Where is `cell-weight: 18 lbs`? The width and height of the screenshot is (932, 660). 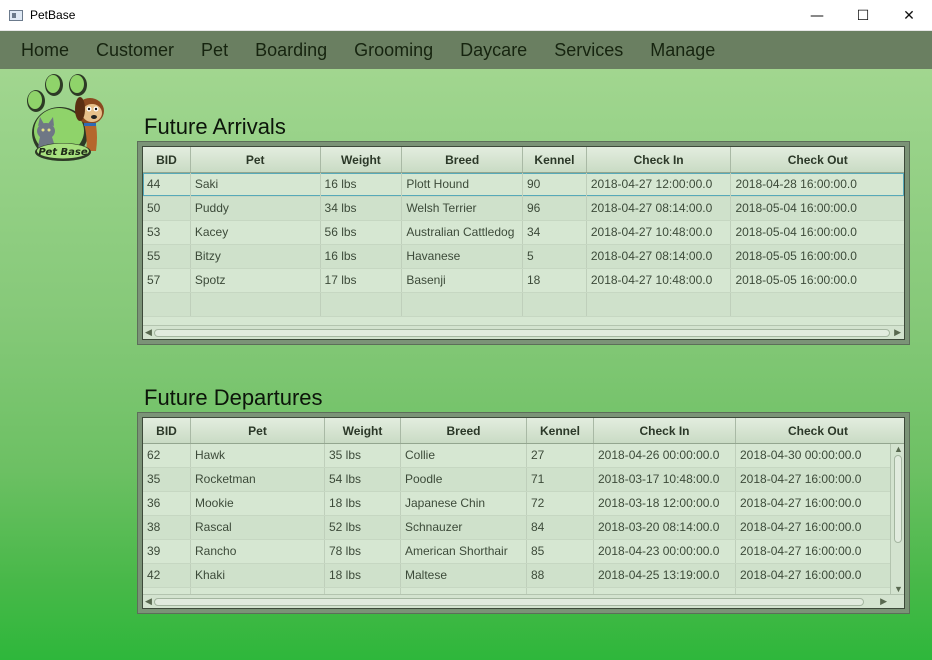
cell-weight: 18 lbs is located at coordinates (363, 503).